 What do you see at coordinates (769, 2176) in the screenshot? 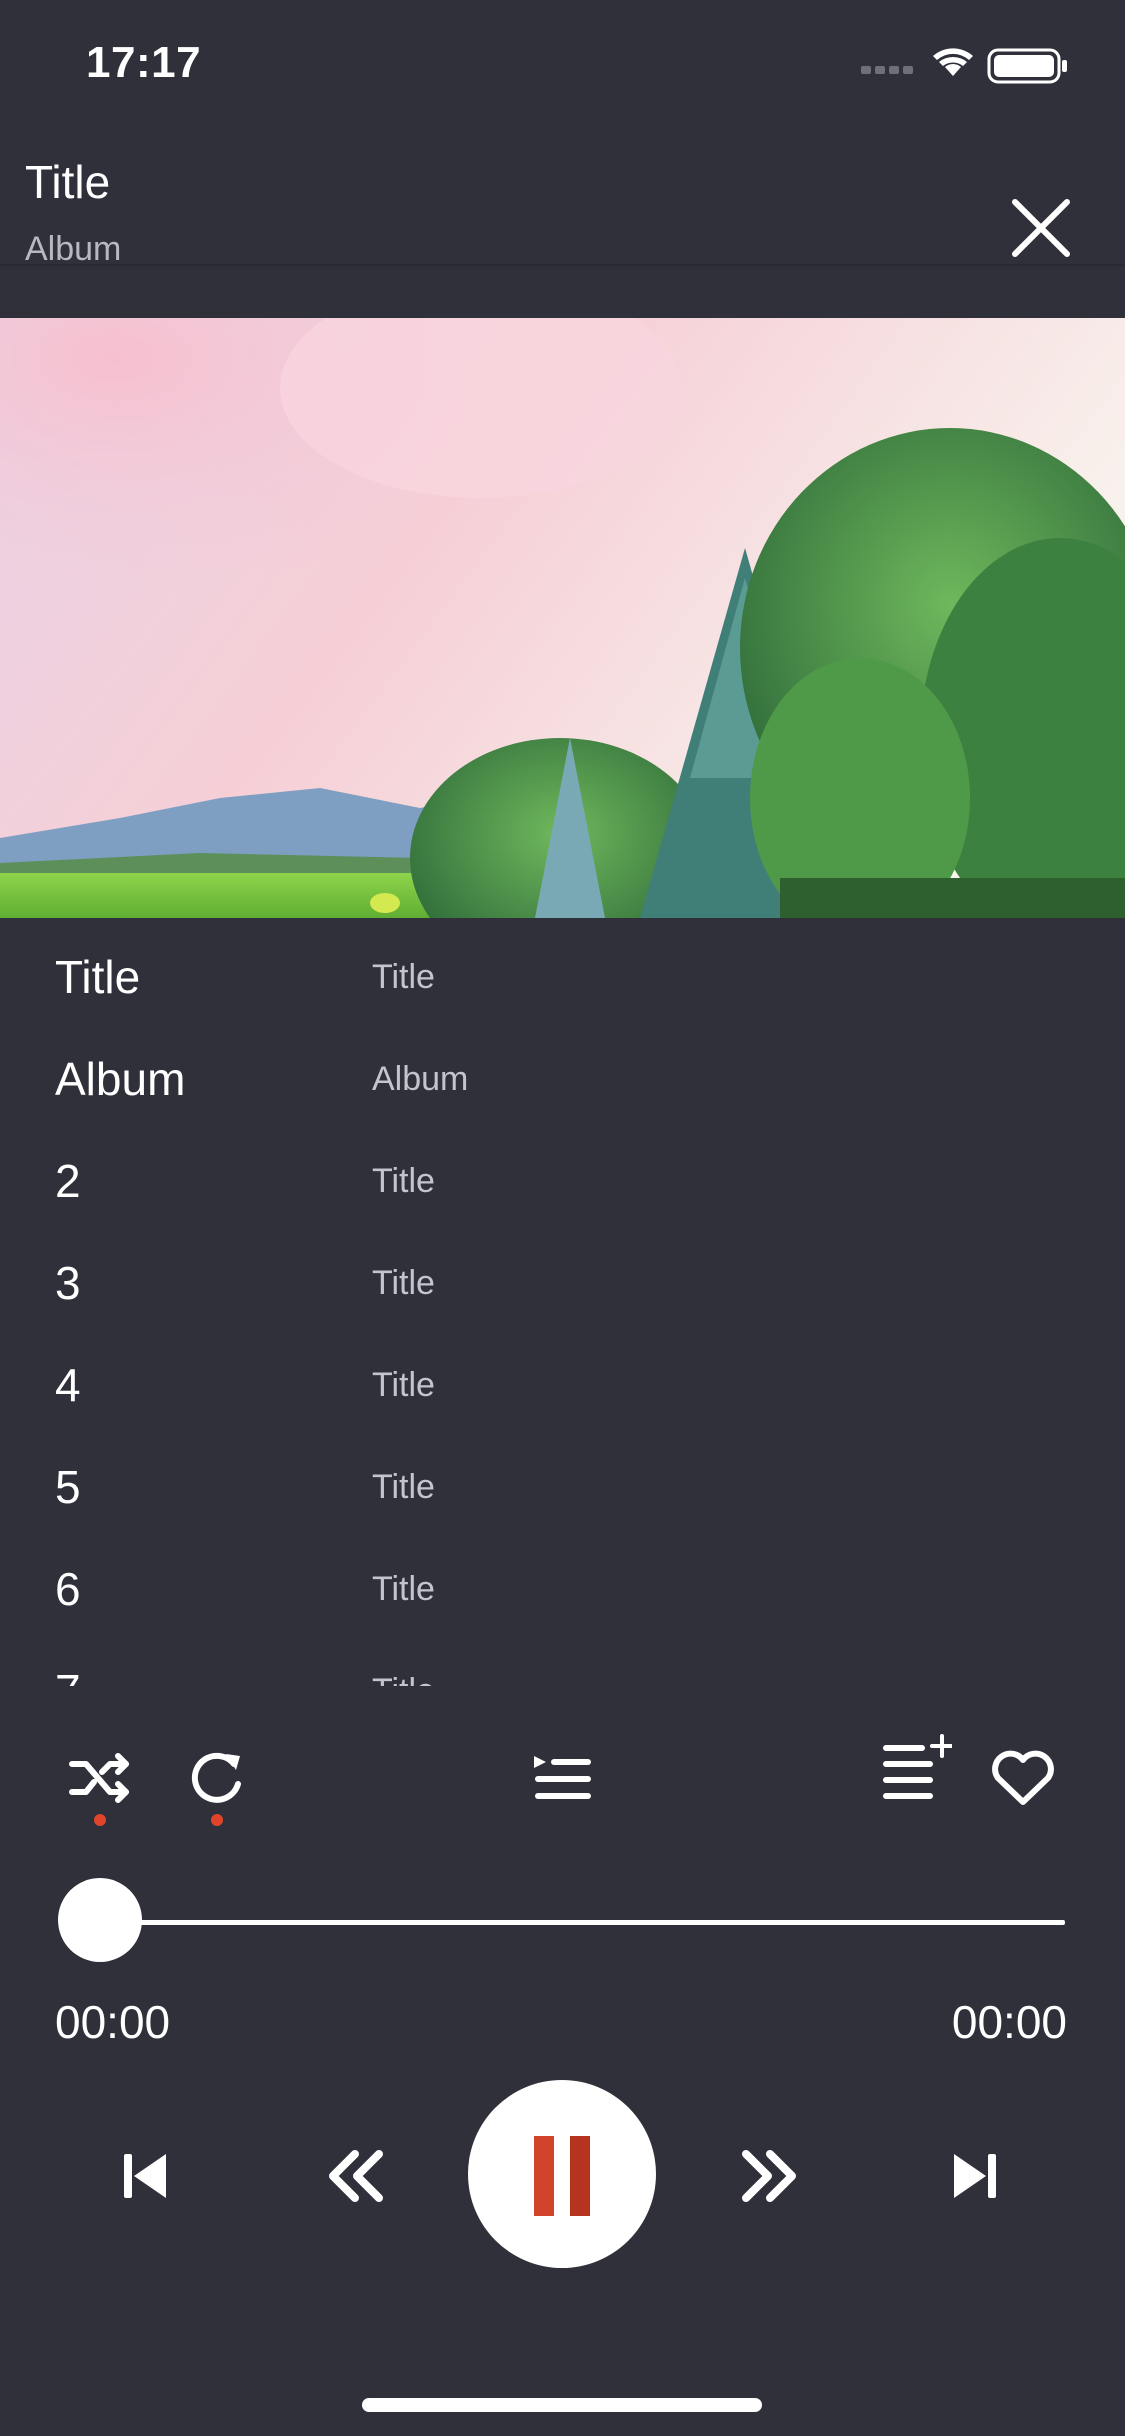
I see `fast-forward-icon` at bounding box center [769, 2176].